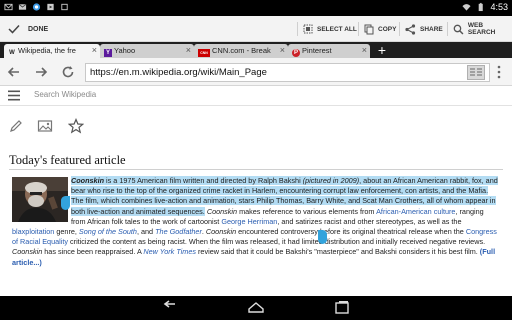  Describe the element at coordinates (387, 29) in the screenshot. I see `copy-label: COPY` at that location.